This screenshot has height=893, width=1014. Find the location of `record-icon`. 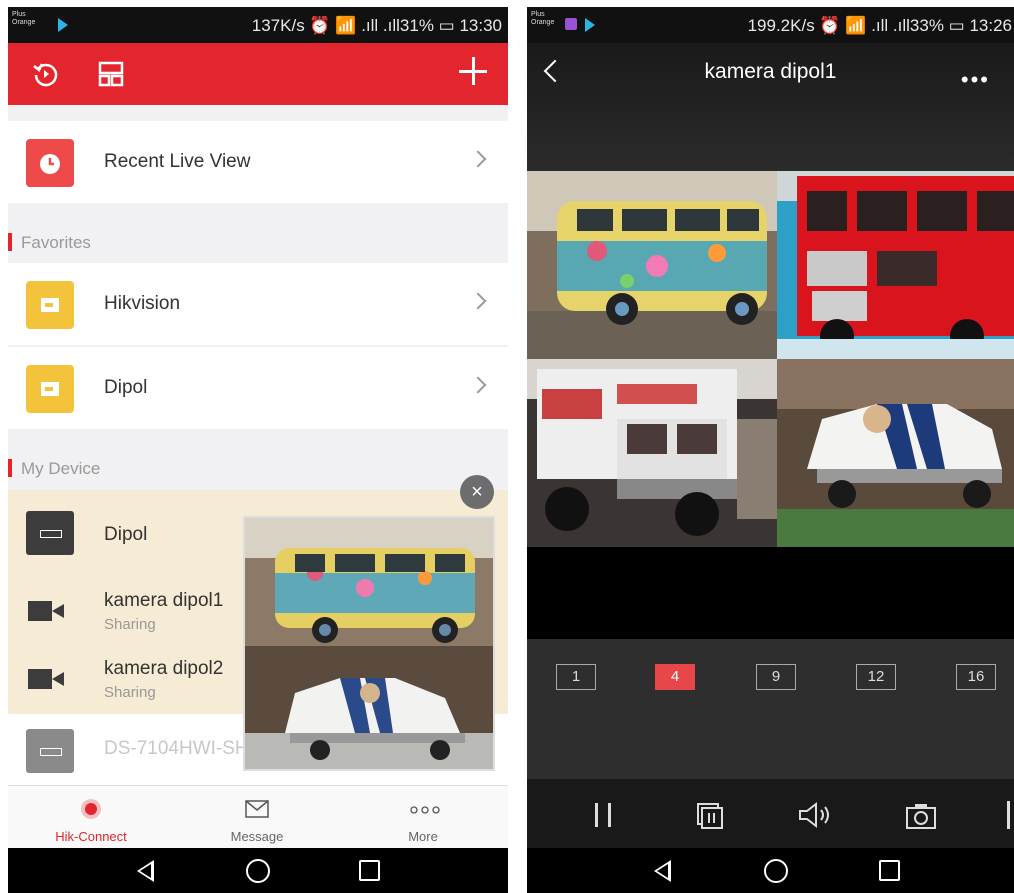

record-icon is located at coordinates (710, 816).